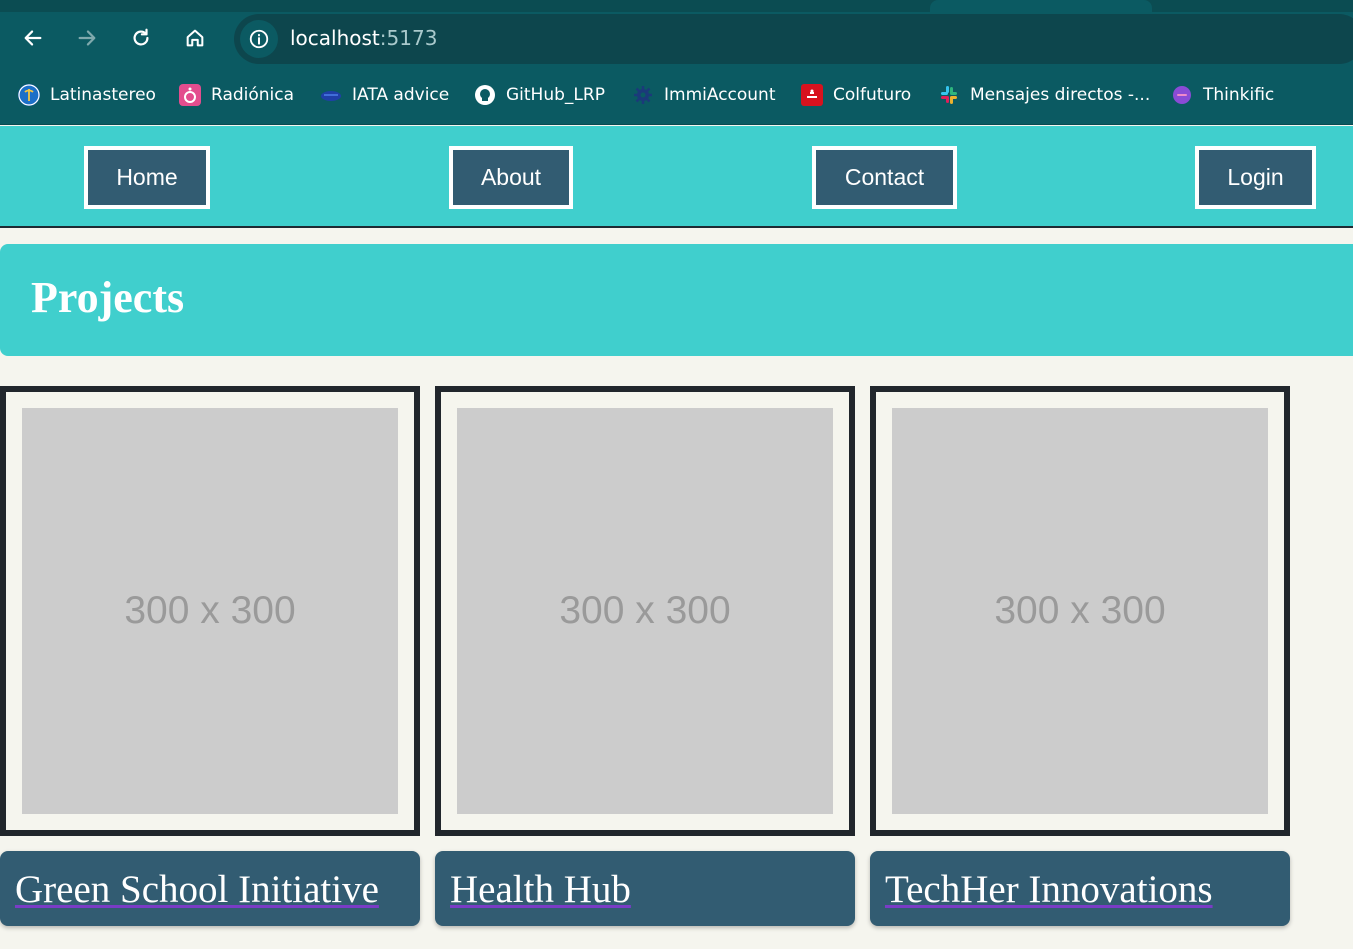 This screenshot has width=1353, height=949. What do you see at coordinates (103, 95) in the screenshot?
I see `bookmark-label: Latinastereo` at bounding box center [103, 95].